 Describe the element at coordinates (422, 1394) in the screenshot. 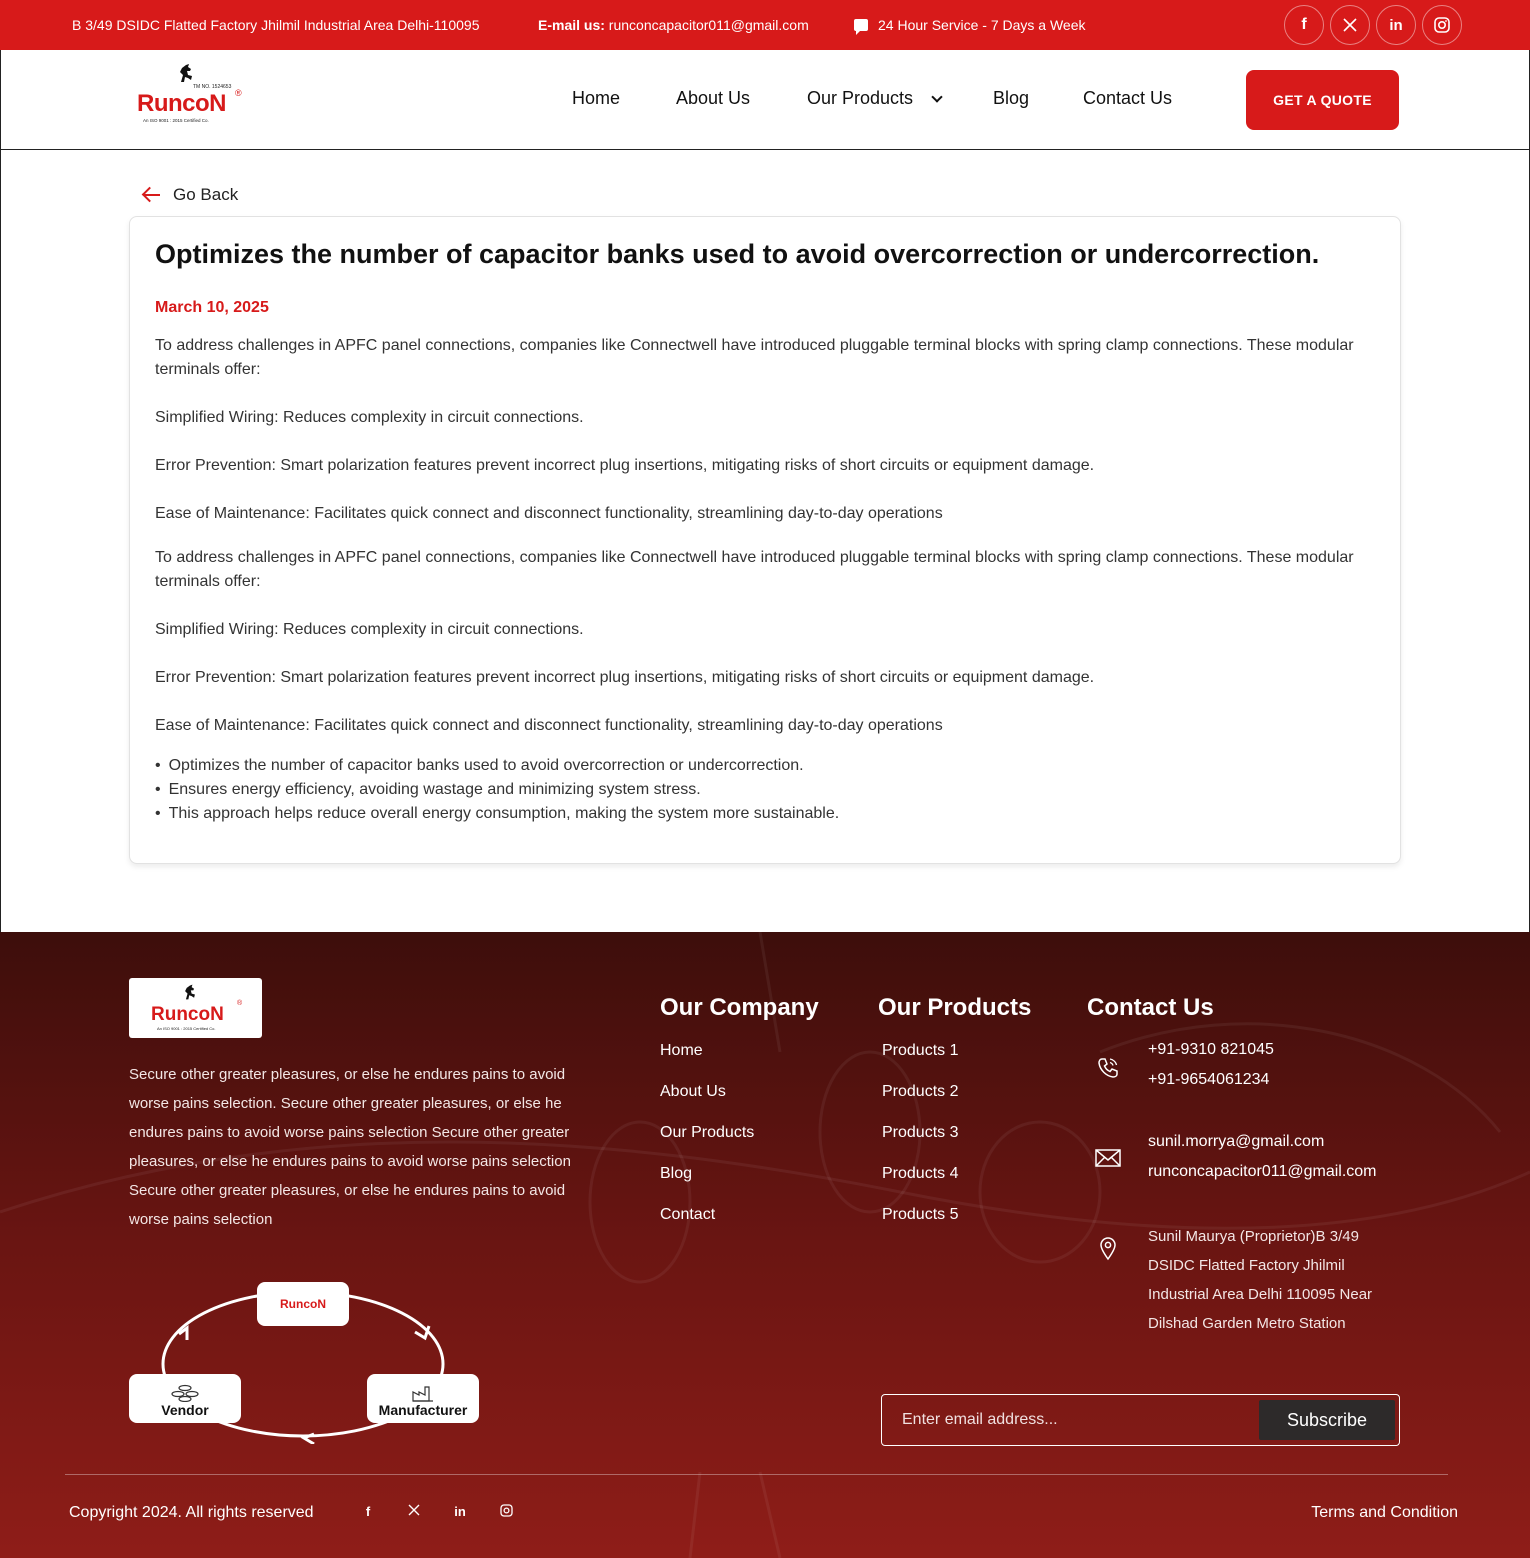

I see `factory-icon` at that location.